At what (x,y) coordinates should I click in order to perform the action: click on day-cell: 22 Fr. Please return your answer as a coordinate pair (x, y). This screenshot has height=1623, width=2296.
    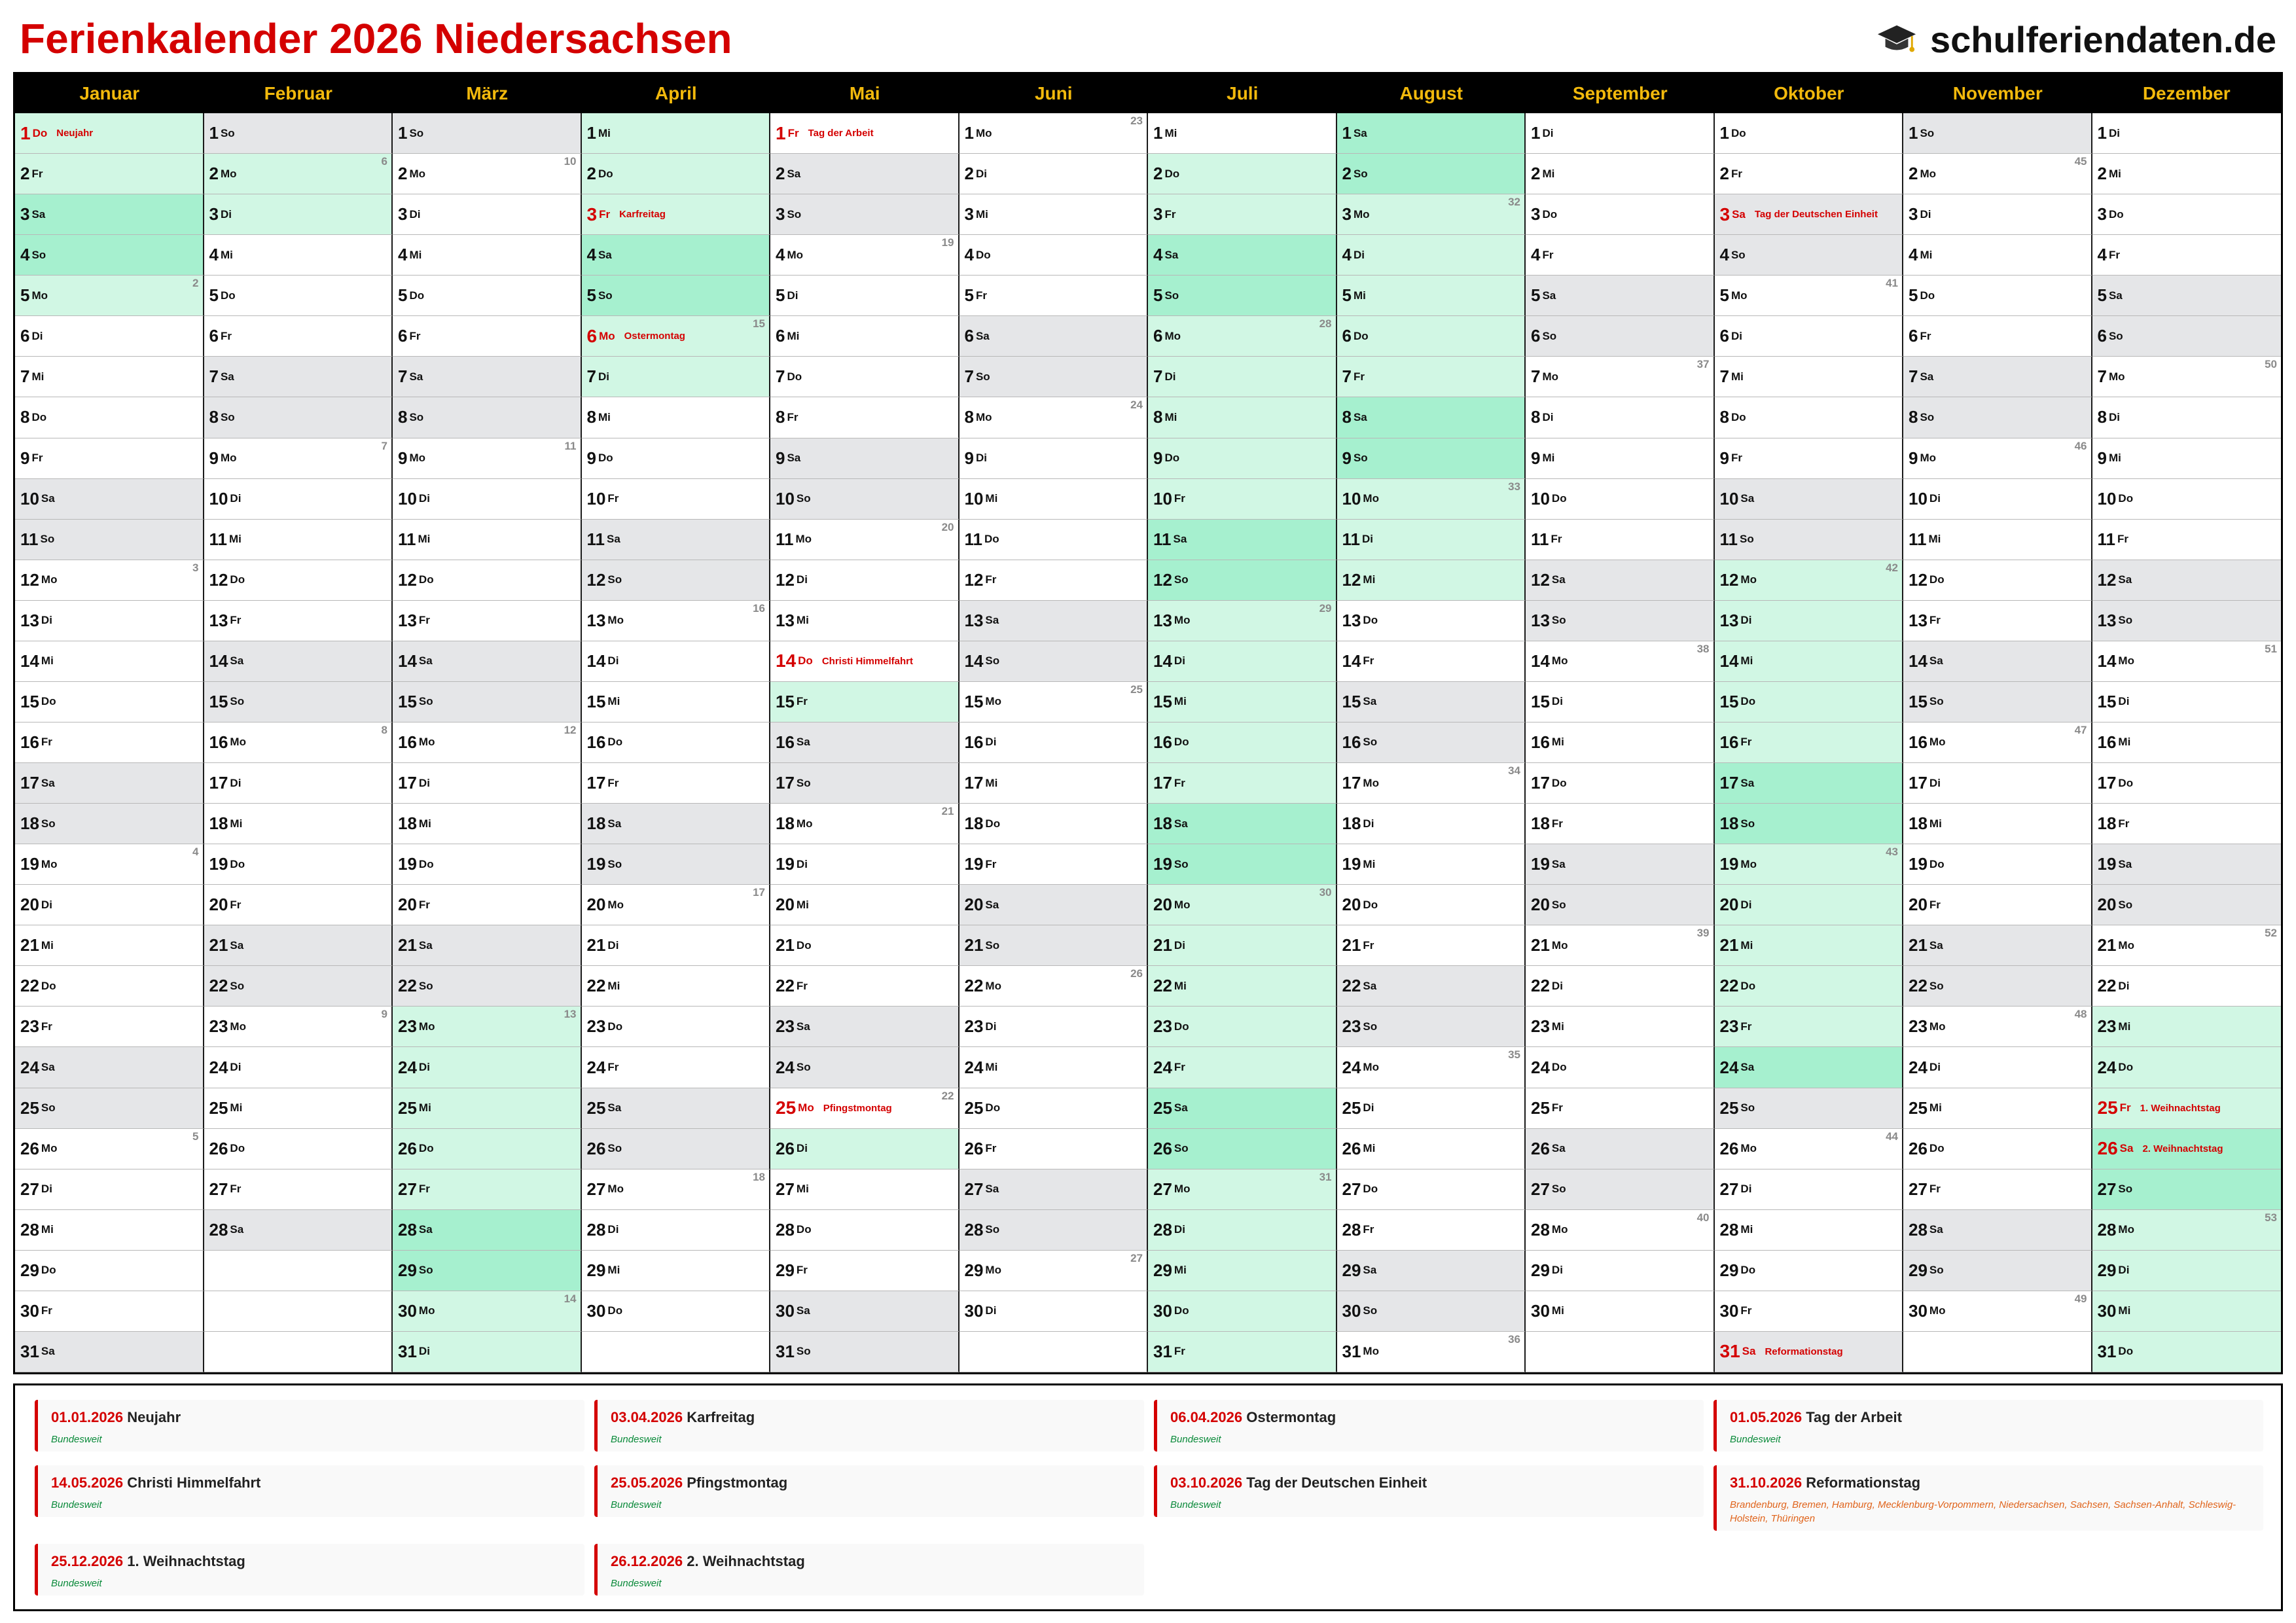
    Looking at the image, I should click on (865, 986).